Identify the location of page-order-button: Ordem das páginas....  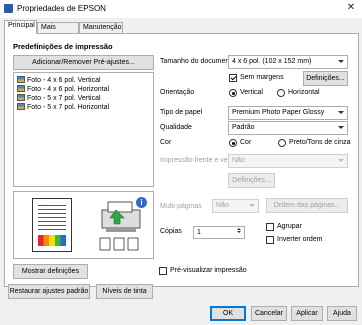
(307, 205).